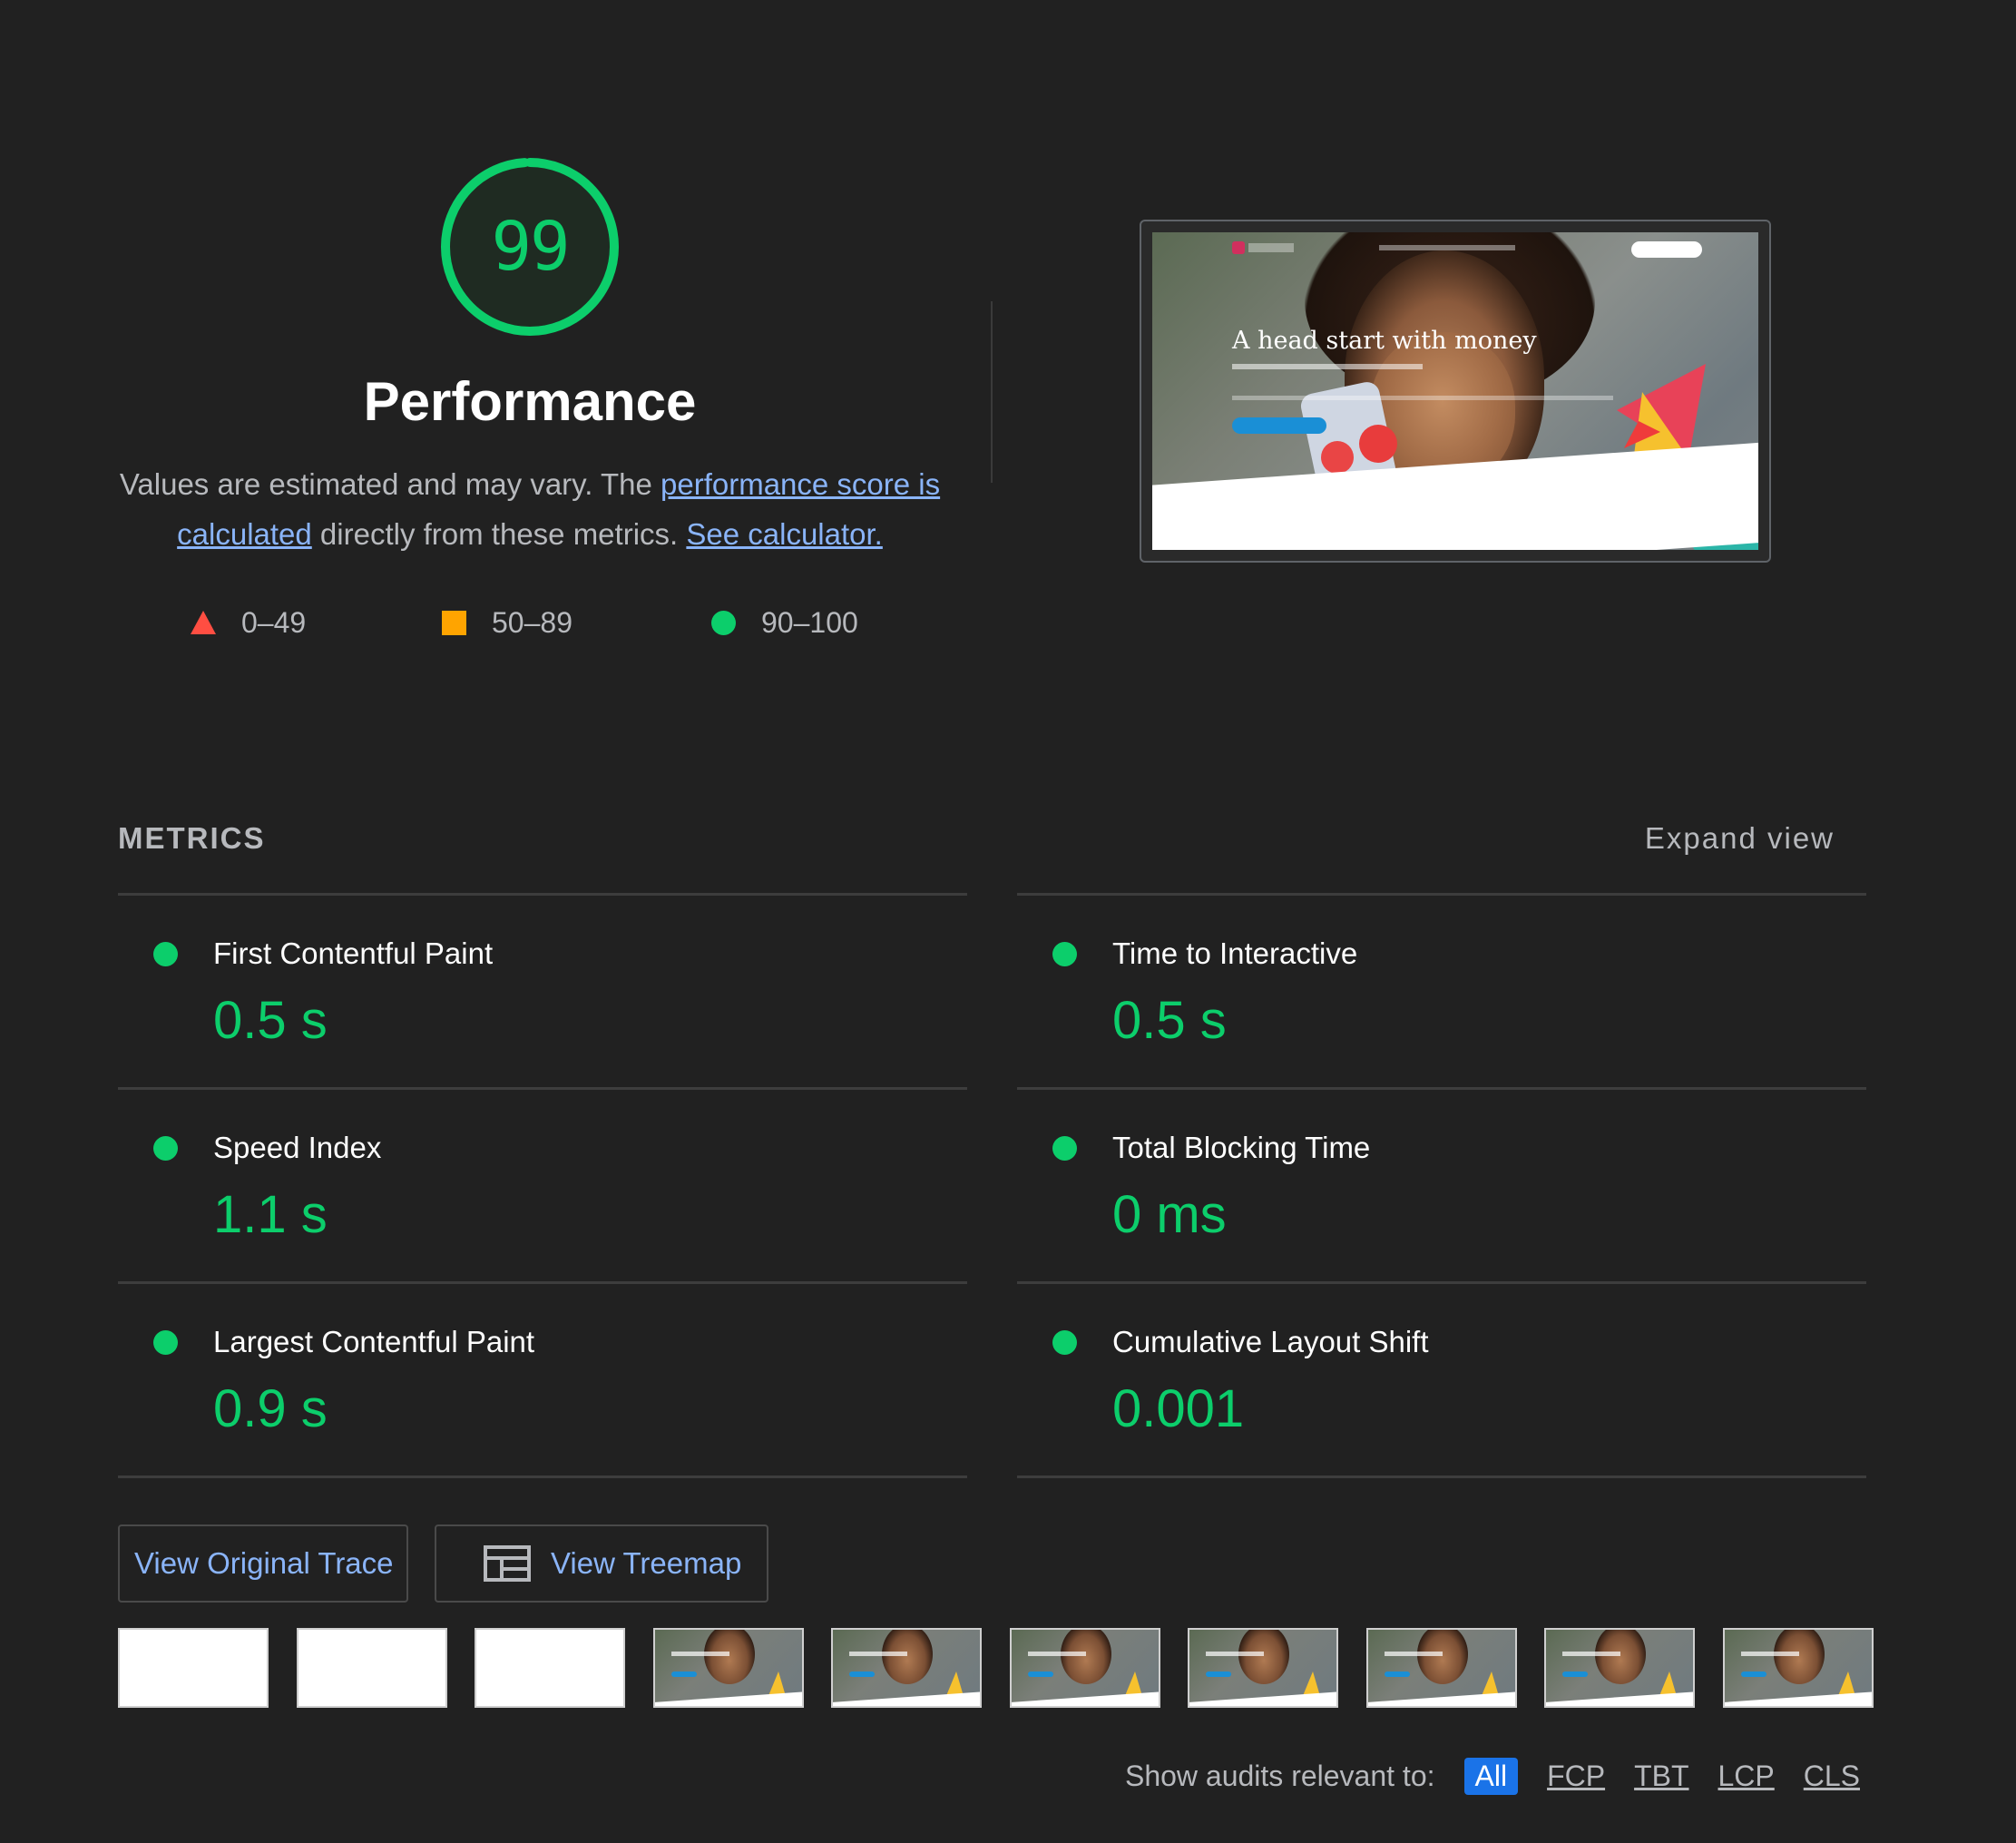 The image size is (2016, 1843). Describe the element at coordinates (646, 1563) in the screenshot. I see `view-treemap-label: View Treemap` at that location.